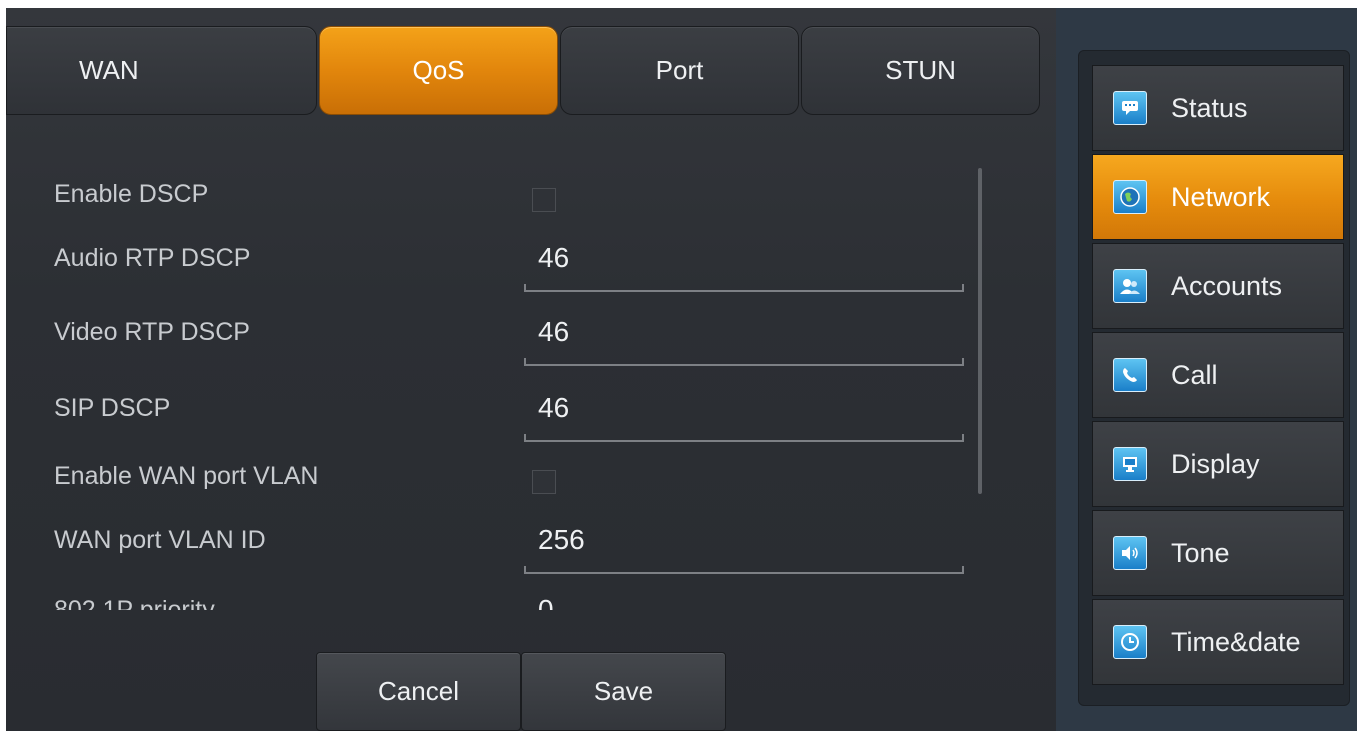  What do you see at coordinates (1130, 197) in the screenshot?
I see `globe-icon` at bounding box center [1130, 197].